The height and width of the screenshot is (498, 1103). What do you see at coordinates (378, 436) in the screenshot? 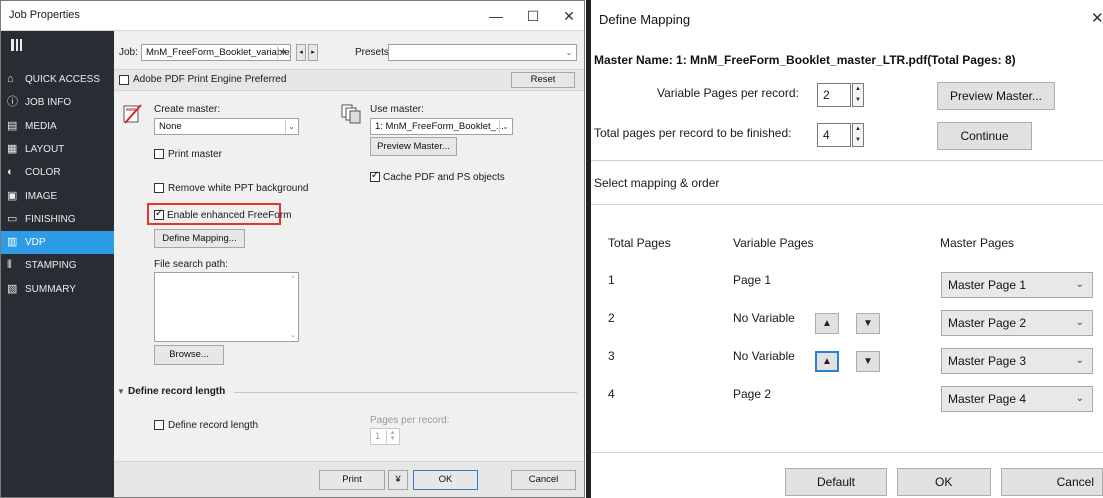
I see `pages-per-record-value: 1` at bounding box center [378, 436].